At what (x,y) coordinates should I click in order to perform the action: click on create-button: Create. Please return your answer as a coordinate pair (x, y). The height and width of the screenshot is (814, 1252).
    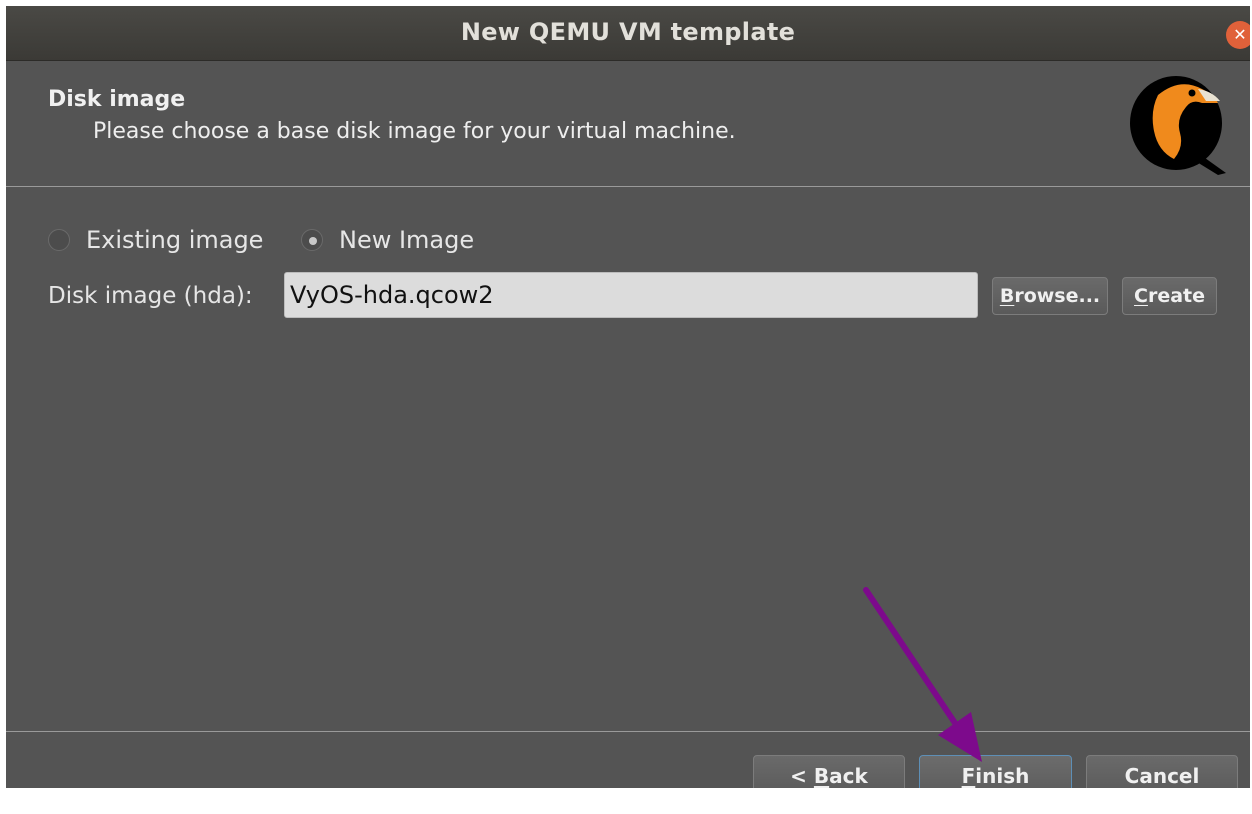
    Looking at the image, I should click on (1169, 296).